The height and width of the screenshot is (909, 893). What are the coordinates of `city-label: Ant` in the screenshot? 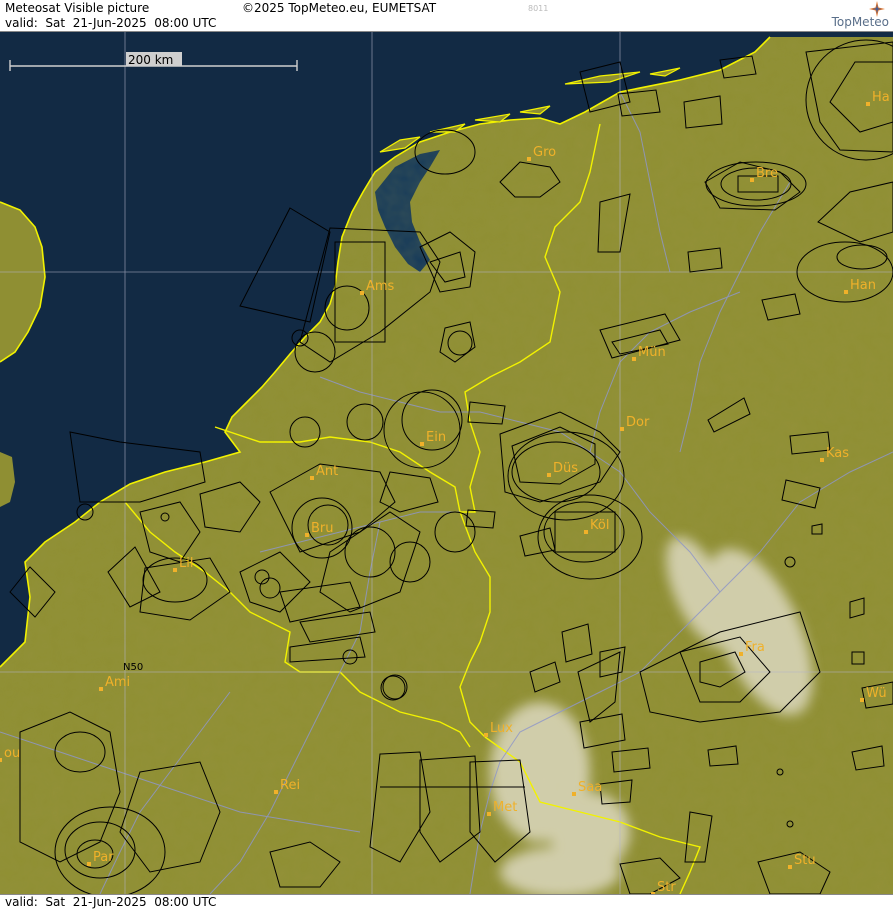 It's located at (327, 471).